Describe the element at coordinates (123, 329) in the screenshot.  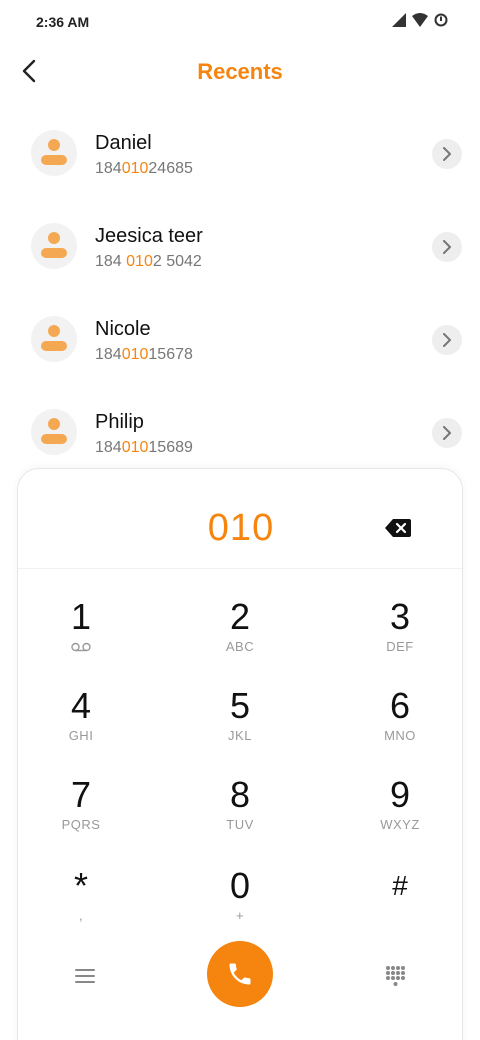
I see `contact-name: Nicole` at that location.